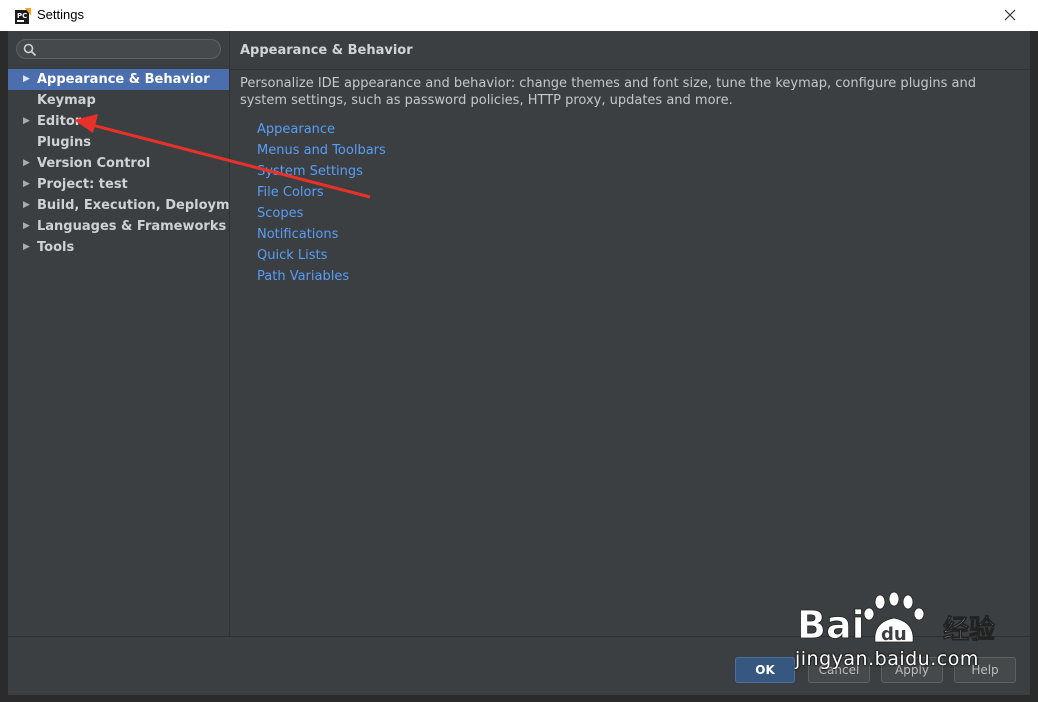 Image resolution: width=1038 pixels, height=702 pixels. Describe the element at coordinates (59, 121) in the screenshot. I see `sidebar-item-label: Editor` at that location.